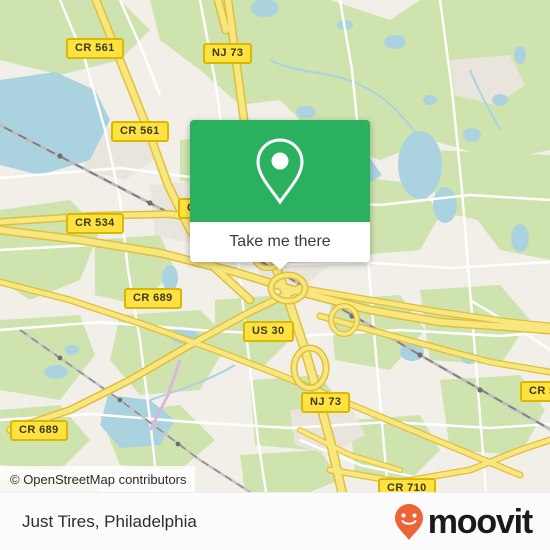 Image resolution: width=550 pixels, height=550 pixels. I want to click on popup-icon-area, so click(280, 171).